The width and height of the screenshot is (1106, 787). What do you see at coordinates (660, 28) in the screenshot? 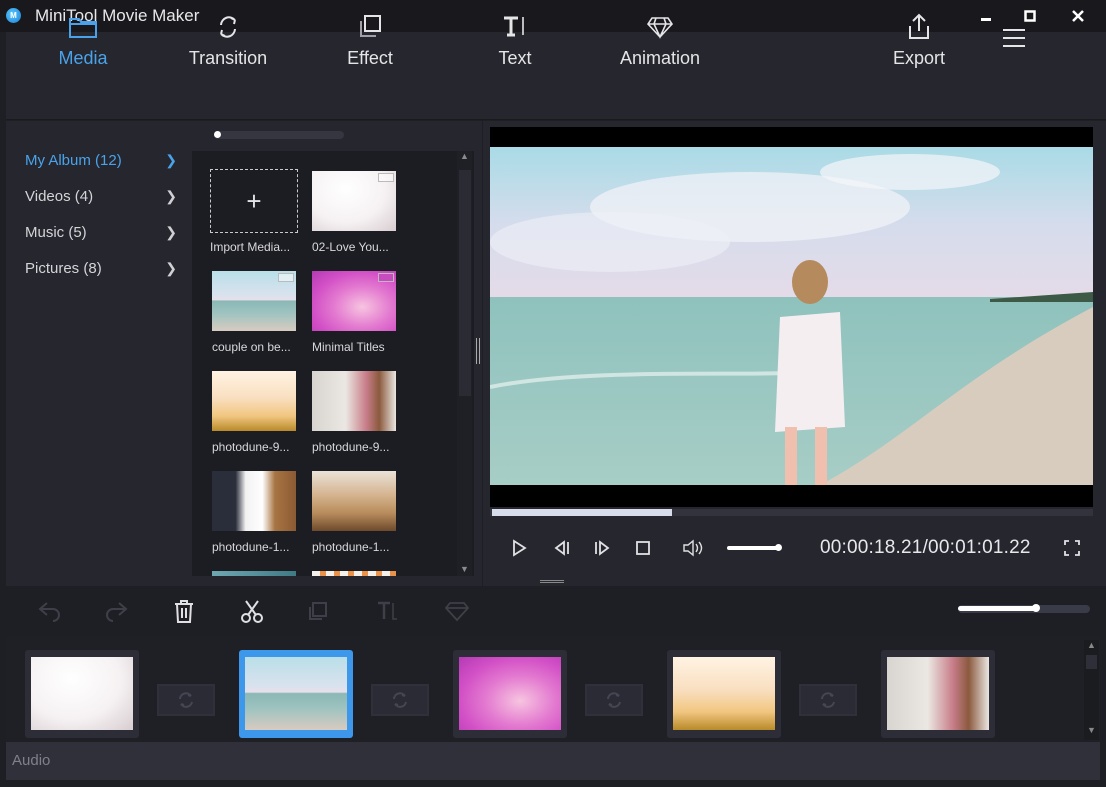
I see `diamond-icon` at bounding box center [660, 28].